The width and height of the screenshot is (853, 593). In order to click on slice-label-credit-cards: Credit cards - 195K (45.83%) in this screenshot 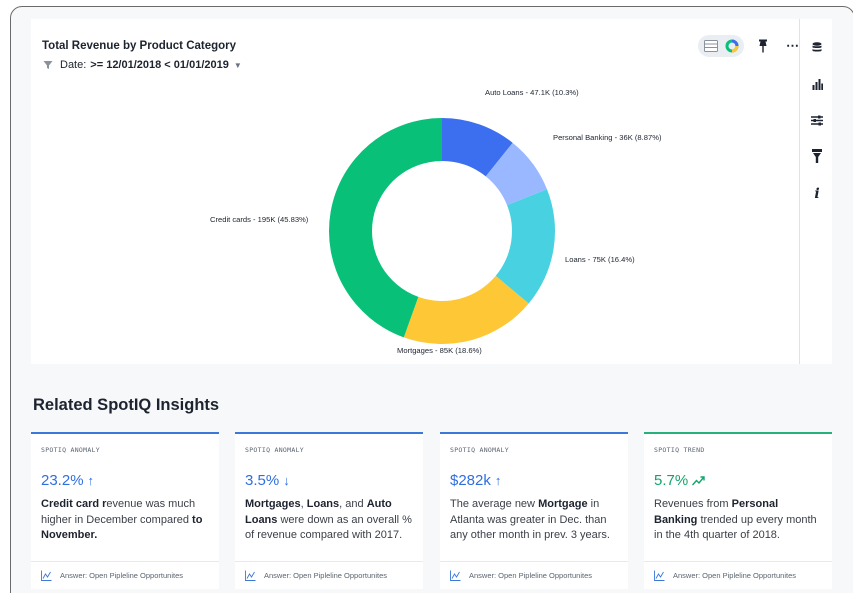, I will do `click(259, 219)`.